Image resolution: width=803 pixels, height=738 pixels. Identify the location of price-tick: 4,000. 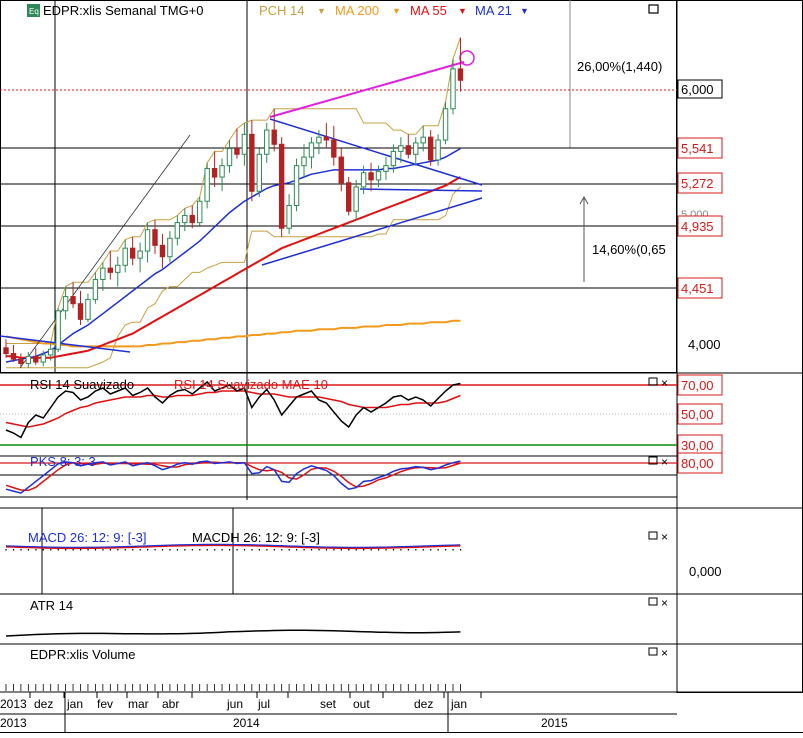
(704, 344).